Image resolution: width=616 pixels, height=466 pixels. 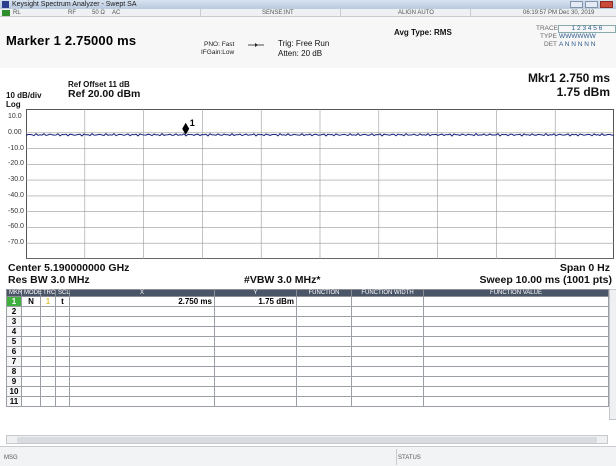 I want to click on table-cell-x: 2.750 ms, so click(x=142, y=301).